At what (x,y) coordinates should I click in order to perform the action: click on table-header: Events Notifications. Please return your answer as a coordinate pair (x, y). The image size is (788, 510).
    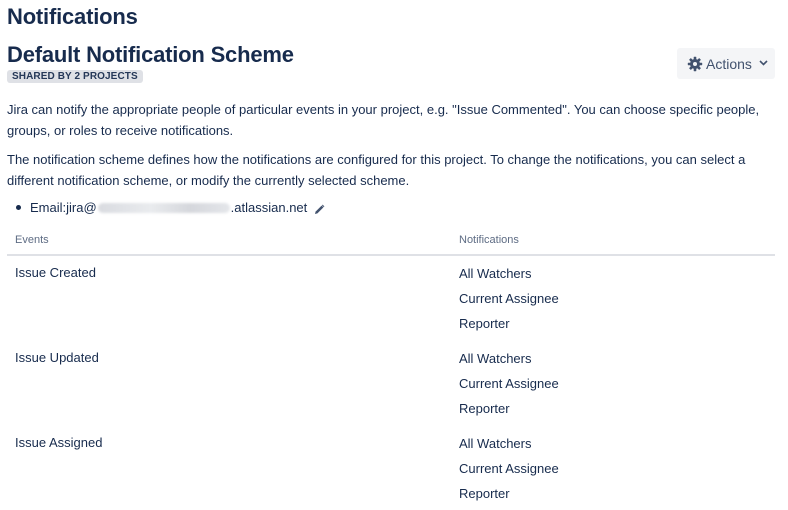
    Looking at the image, I should click on (391, 242).